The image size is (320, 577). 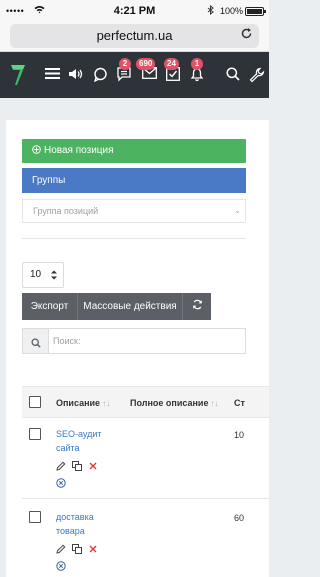 What do you see at coordinates (125, 64) in the screenshot?
I see `messages-badge: 2` at bounding box center [125, 64].